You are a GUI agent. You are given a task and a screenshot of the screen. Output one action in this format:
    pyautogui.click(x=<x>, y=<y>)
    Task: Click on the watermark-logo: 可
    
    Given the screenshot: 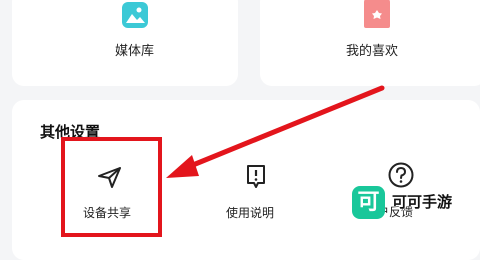 What is the action you would take?
    pyautogui.click(x=368, y=202)
    